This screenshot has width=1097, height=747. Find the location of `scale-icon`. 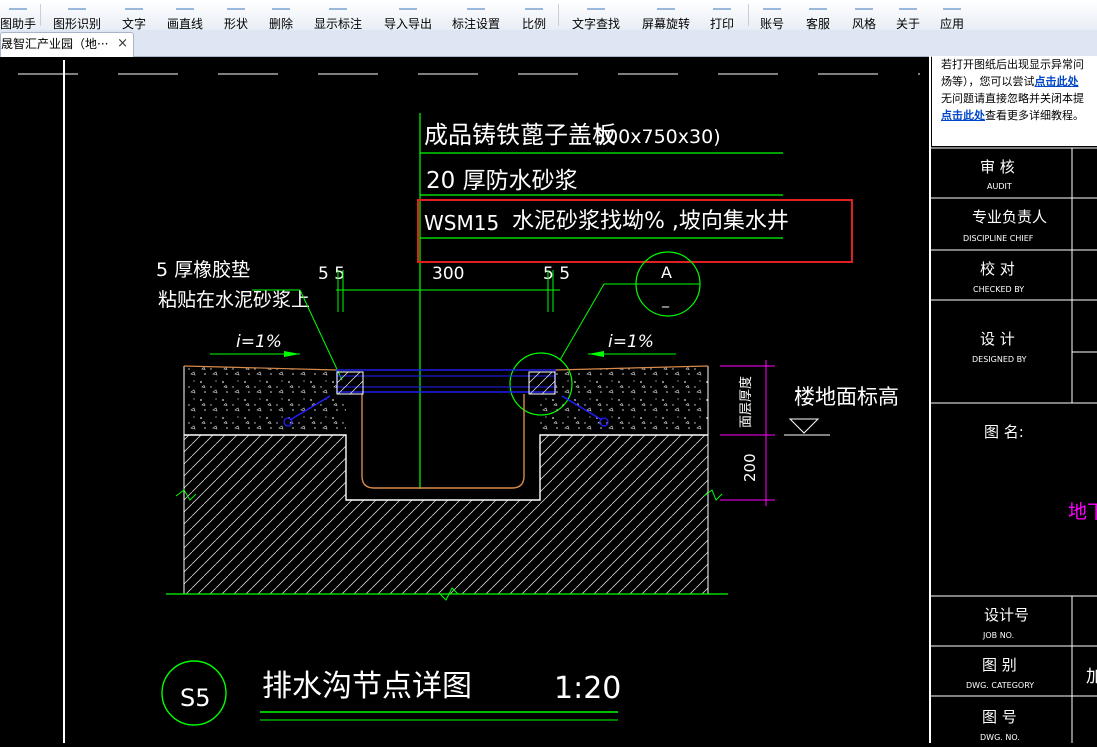

scale-icon is located at coordinates (534, 5).